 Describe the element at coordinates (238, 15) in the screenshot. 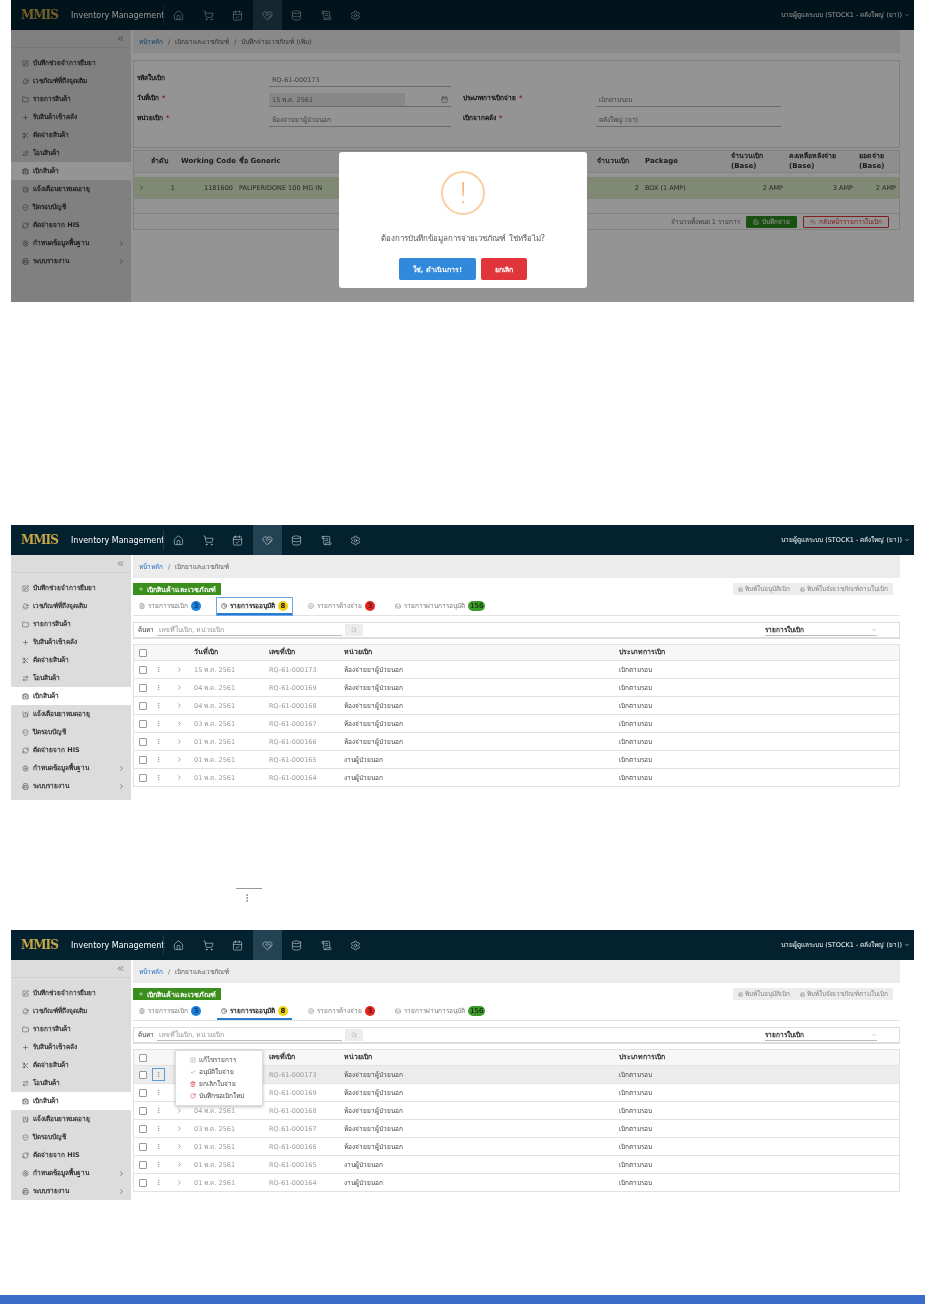

I see `calendar-check-icon` at that location.